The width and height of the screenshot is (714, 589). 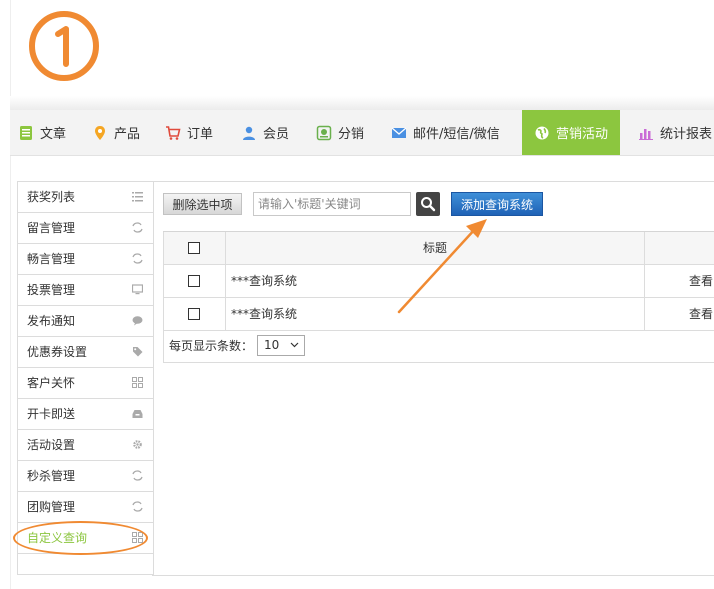 What do you see at coordinates (85, 289) in the screenshot?
I see `sidebar-item-vote-manage: 投票管理` at bounding box center [85, 289].